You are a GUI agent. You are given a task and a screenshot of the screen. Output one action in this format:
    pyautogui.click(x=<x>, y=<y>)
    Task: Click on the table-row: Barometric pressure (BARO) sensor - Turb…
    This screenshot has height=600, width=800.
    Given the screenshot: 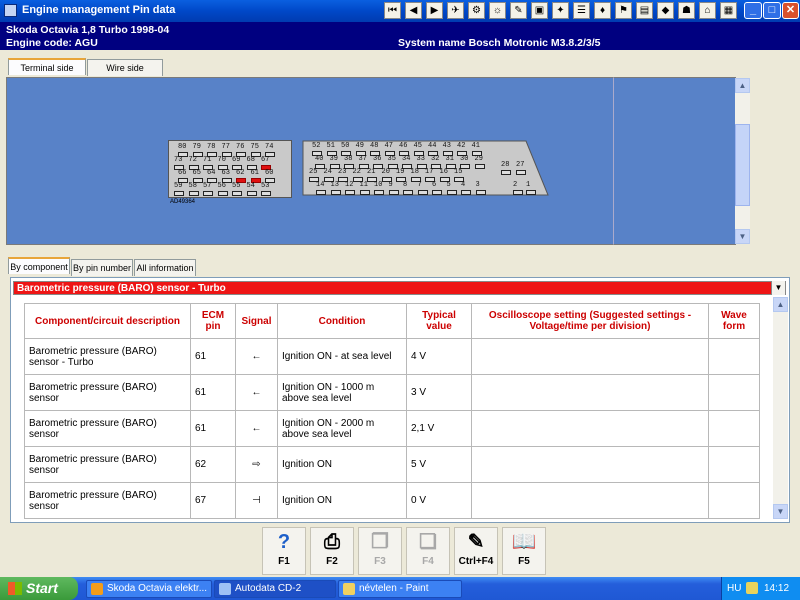 What is the action you would take?
    pyautogui.click(x=392, y=356)
    